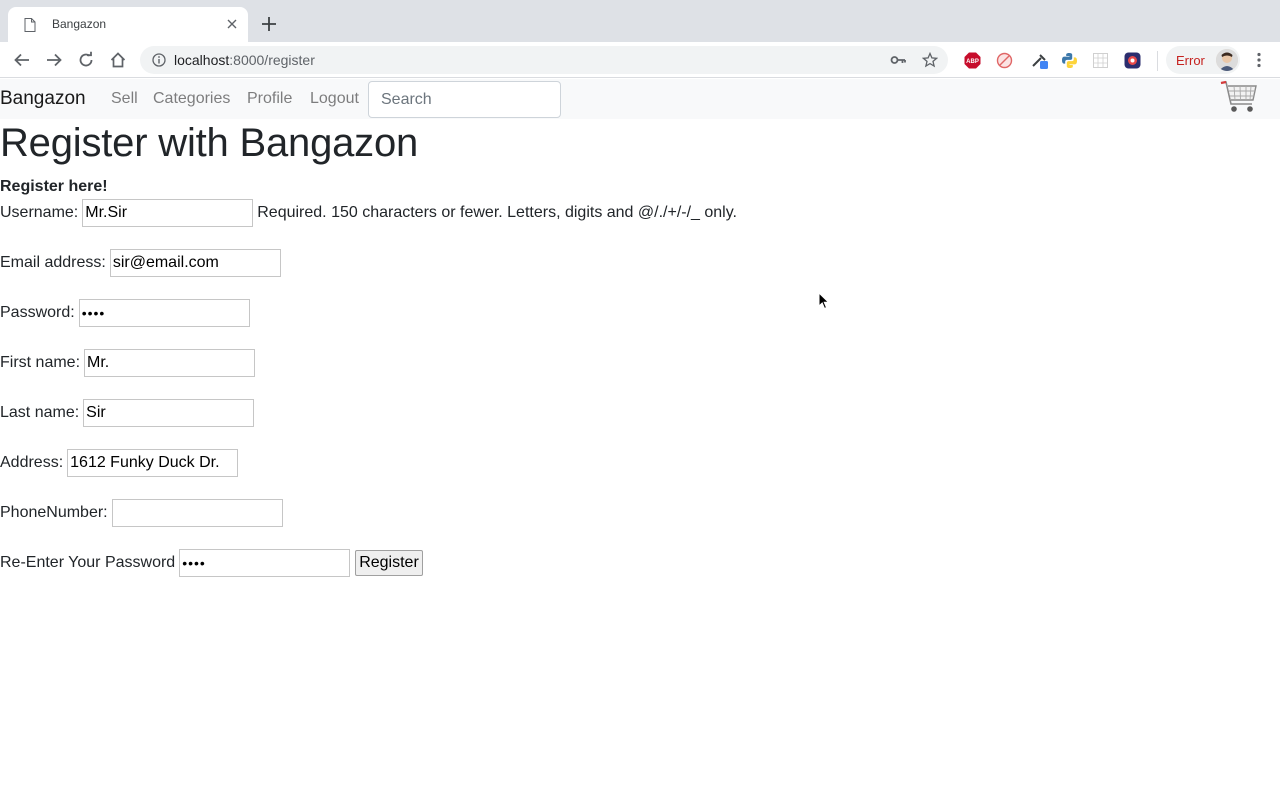 The width and height of the screenshot is (1280, 800). What do you see at coordinates (640, 21) in the screenshot?
I see `browser-tab-strip: Bangazon` at bounding box center [640, 21].